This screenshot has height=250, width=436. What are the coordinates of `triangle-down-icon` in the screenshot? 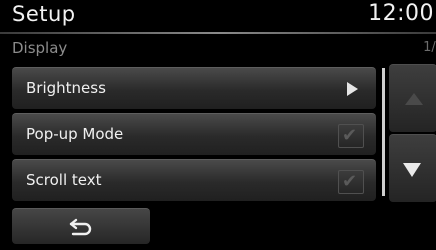 It's located at (412, 170).